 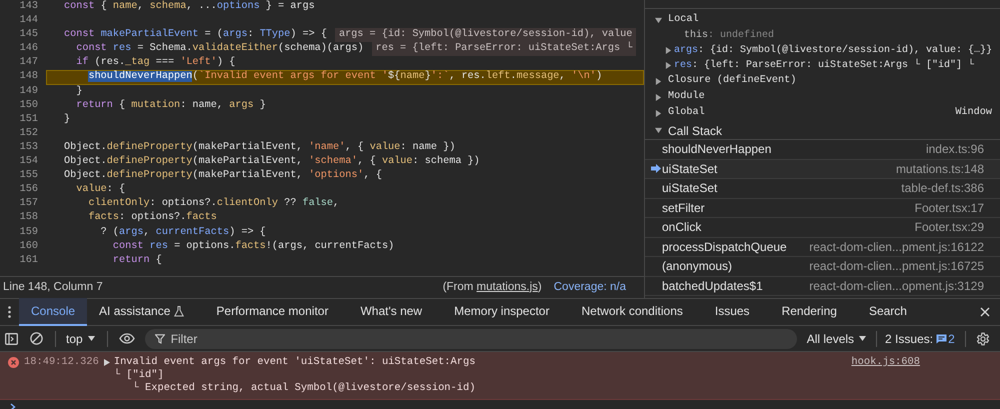 What do you see at coordinates (28, 35) in the screenshot?
I see `line-number: 145` at bounding box center [28, 35].